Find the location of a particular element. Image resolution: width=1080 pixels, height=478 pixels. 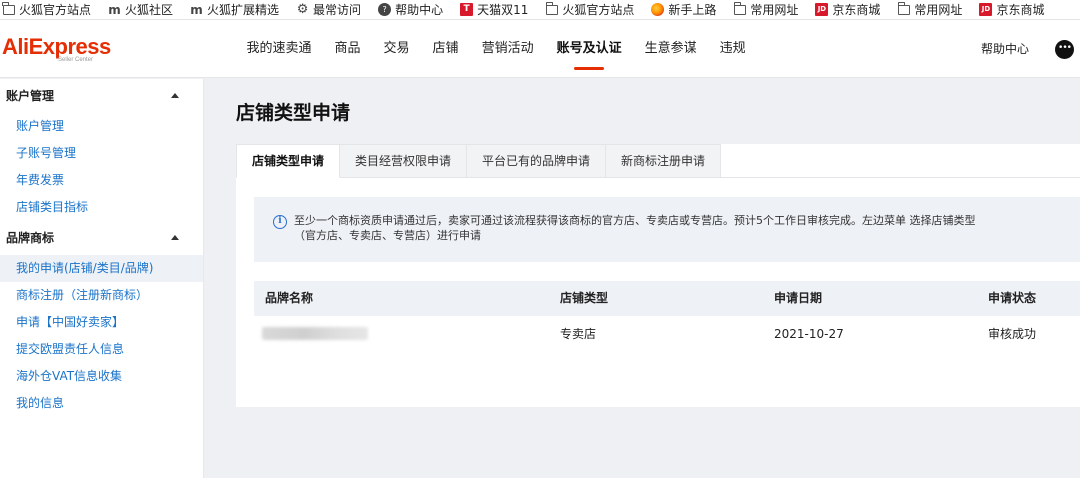

nav-products: 商品 is located at coordinates (347, 49).